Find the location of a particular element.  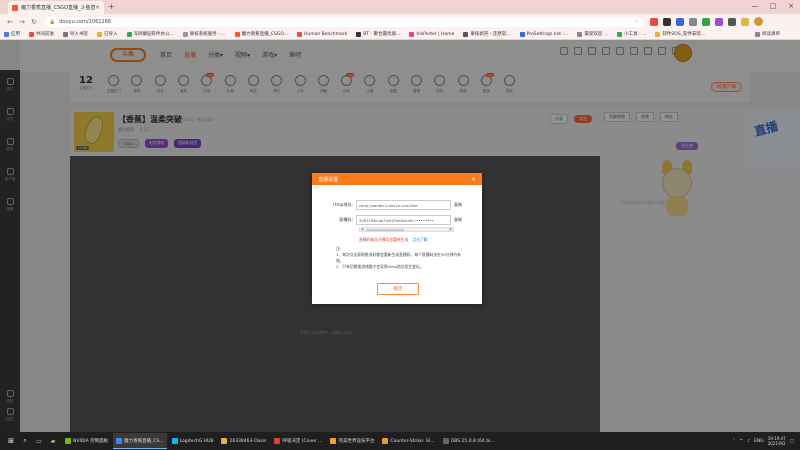

clock: 19:19:47 2021/9/2 is located at coordinates (777, 441).